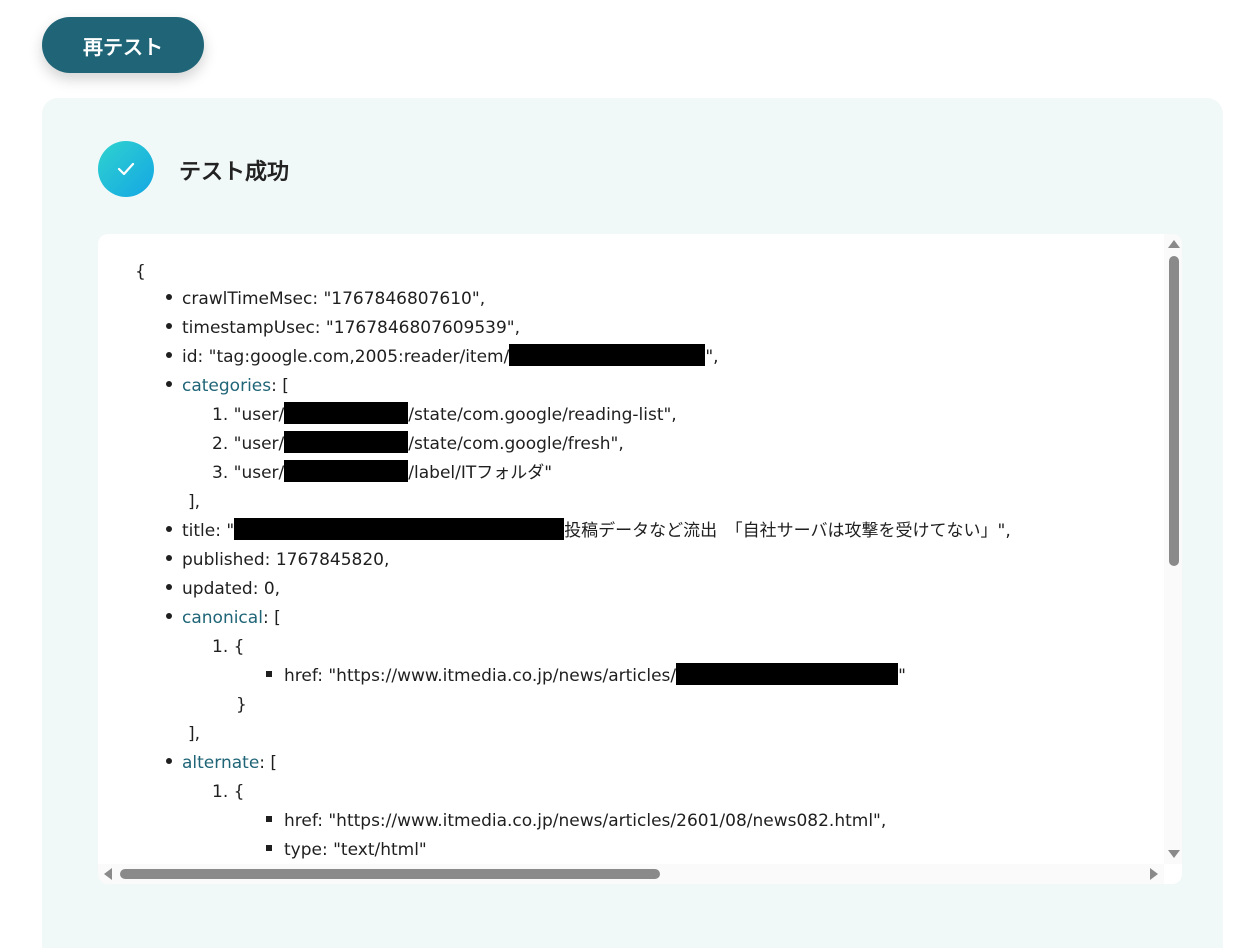 The image size is (1259, 948). I want to click on list-item: crawlTimeMsec: "1767846807610",, so click(325, 299).